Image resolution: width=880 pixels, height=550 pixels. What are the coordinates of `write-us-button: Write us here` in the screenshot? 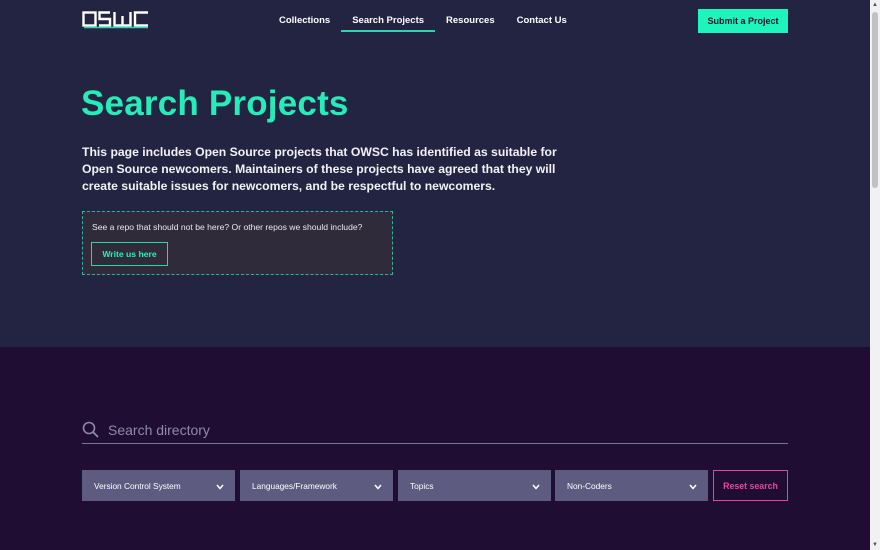 It's located at (129, 254).